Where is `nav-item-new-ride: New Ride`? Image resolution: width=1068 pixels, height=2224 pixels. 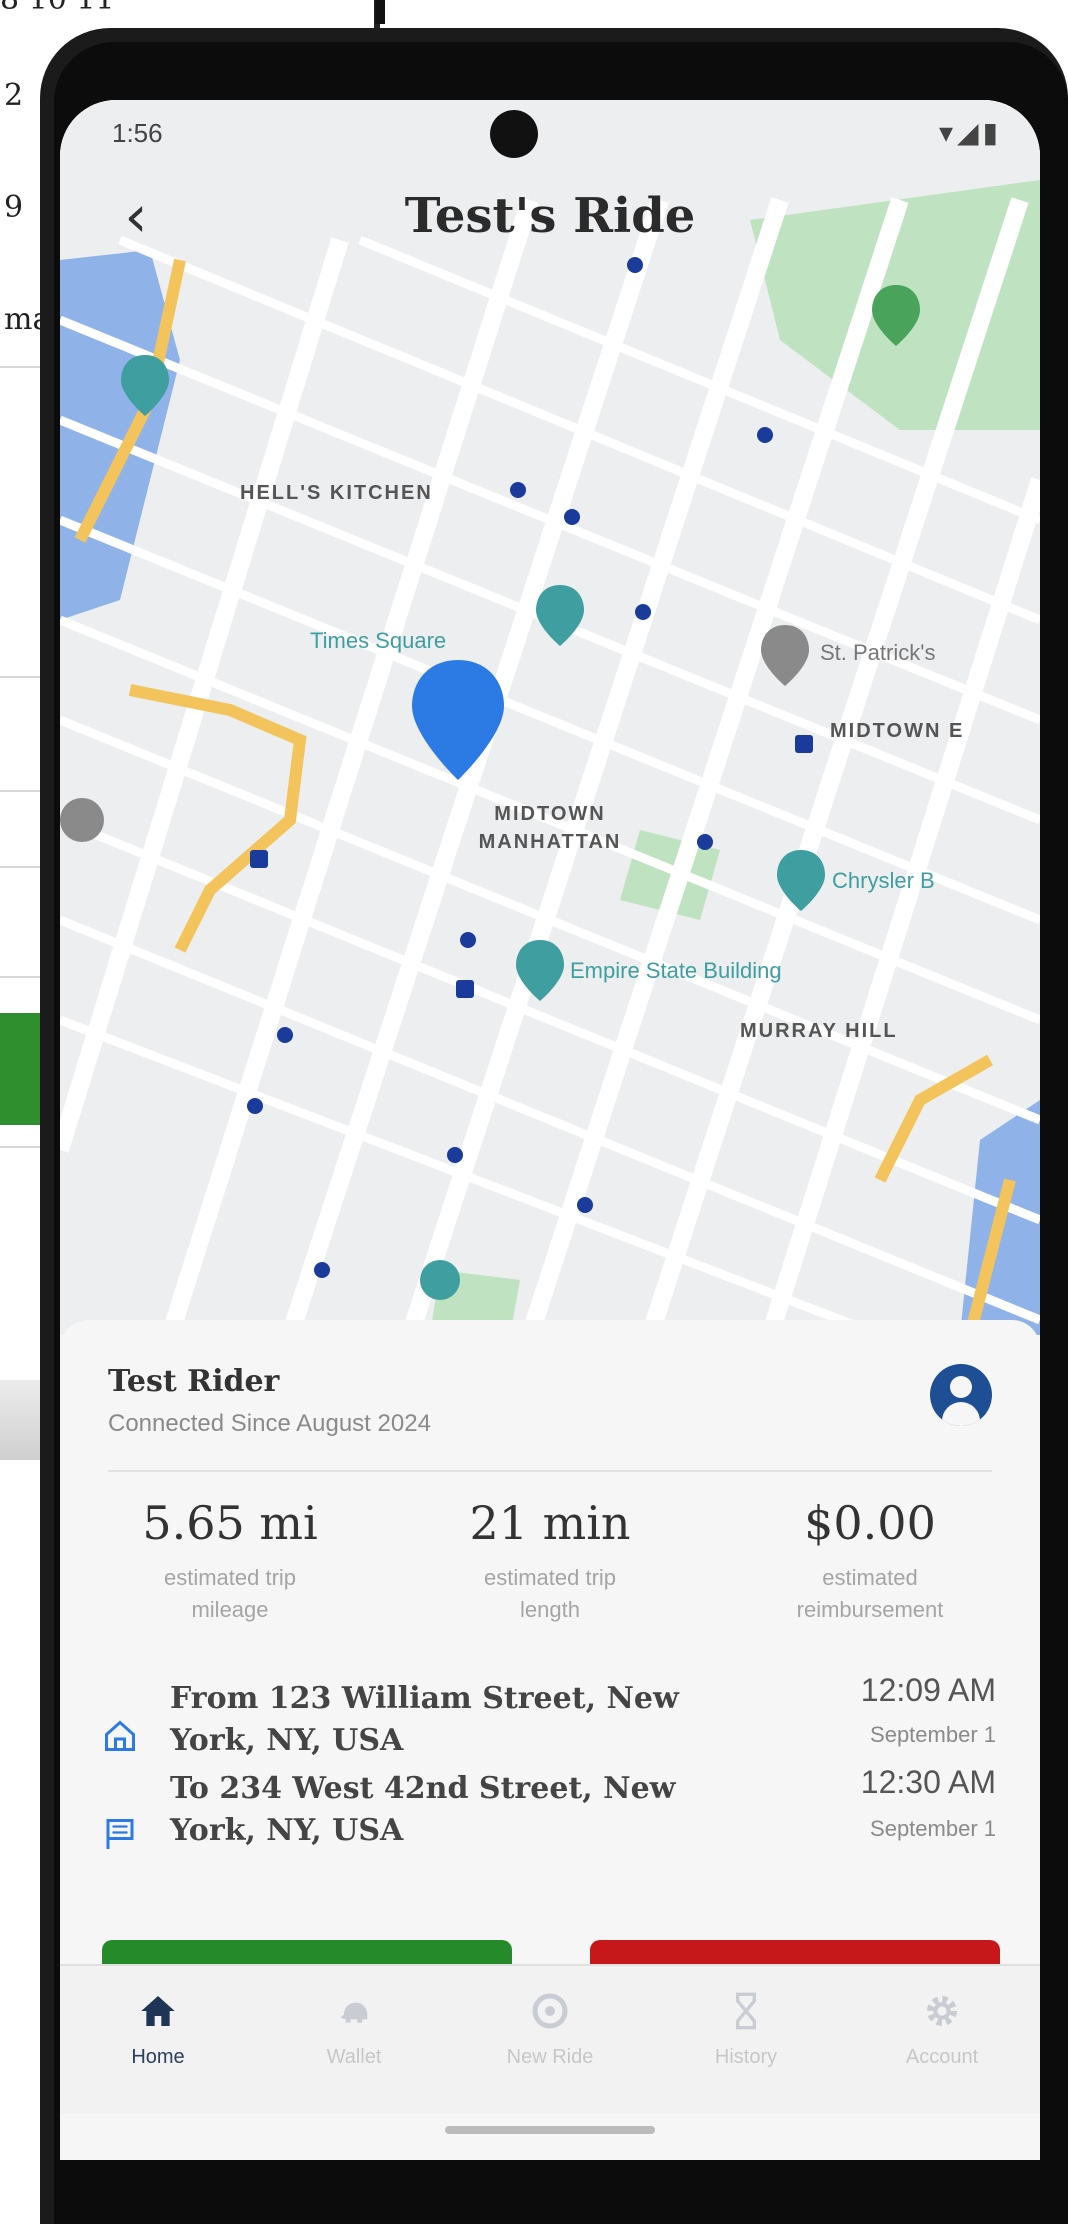
nav-item-new-ride: New Ride is located at coordinates (550, 2026).